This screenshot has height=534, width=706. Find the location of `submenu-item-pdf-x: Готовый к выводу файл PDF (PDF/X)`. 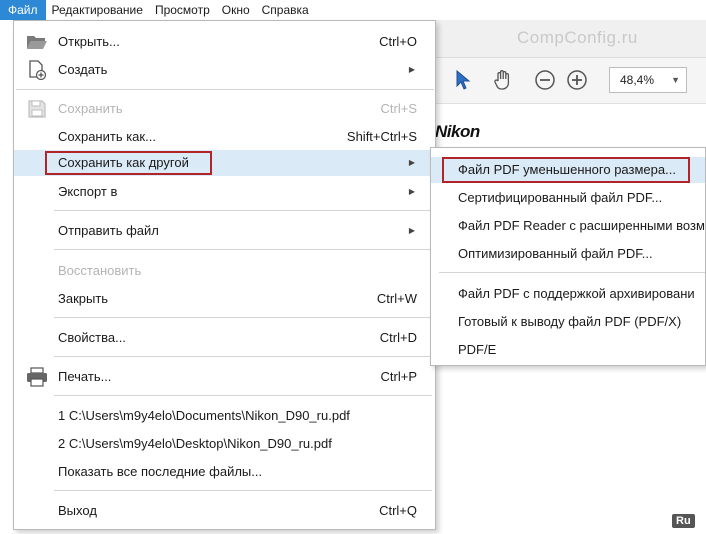

submenu-item-pdf-x: Готовый к выводу файл PDF (PDF/X) is located at coordinates (568, 322).